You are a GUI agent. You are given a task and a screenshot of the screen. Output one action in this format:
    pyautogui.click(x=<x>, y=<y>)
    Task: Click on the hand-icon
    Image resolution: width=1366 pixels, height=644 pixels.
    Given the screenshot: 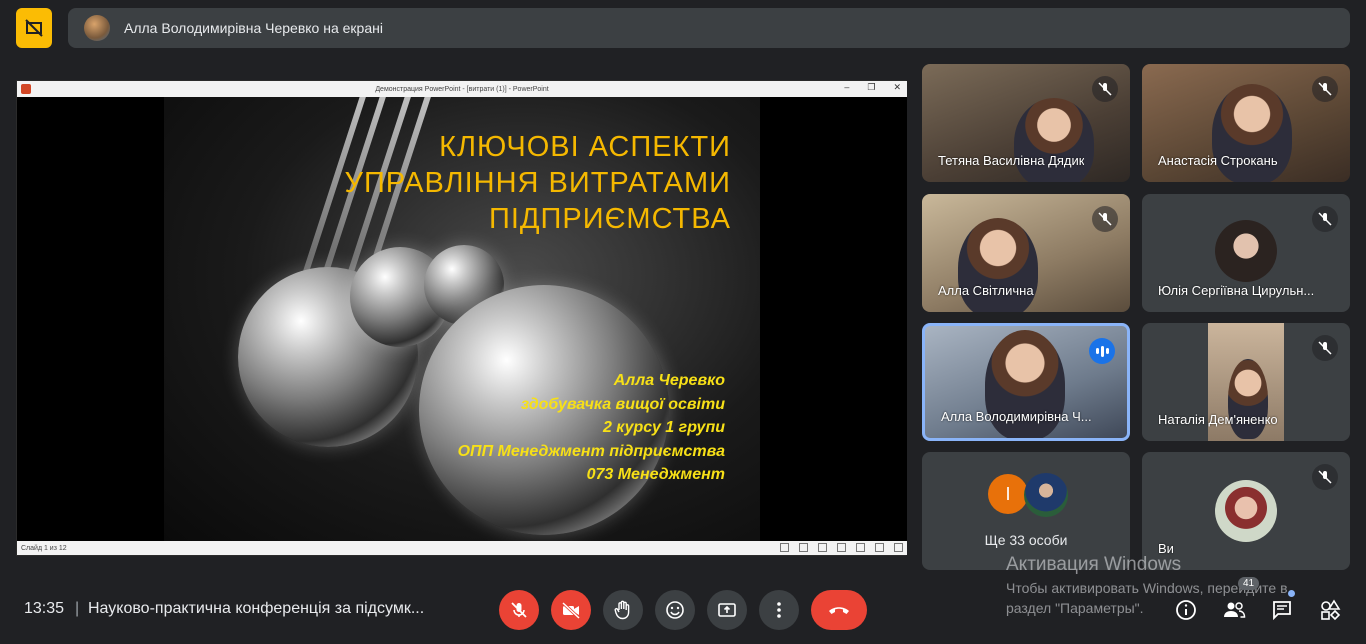 What is the action you would take?
    pyautogui.click(x=622, y=610)
    